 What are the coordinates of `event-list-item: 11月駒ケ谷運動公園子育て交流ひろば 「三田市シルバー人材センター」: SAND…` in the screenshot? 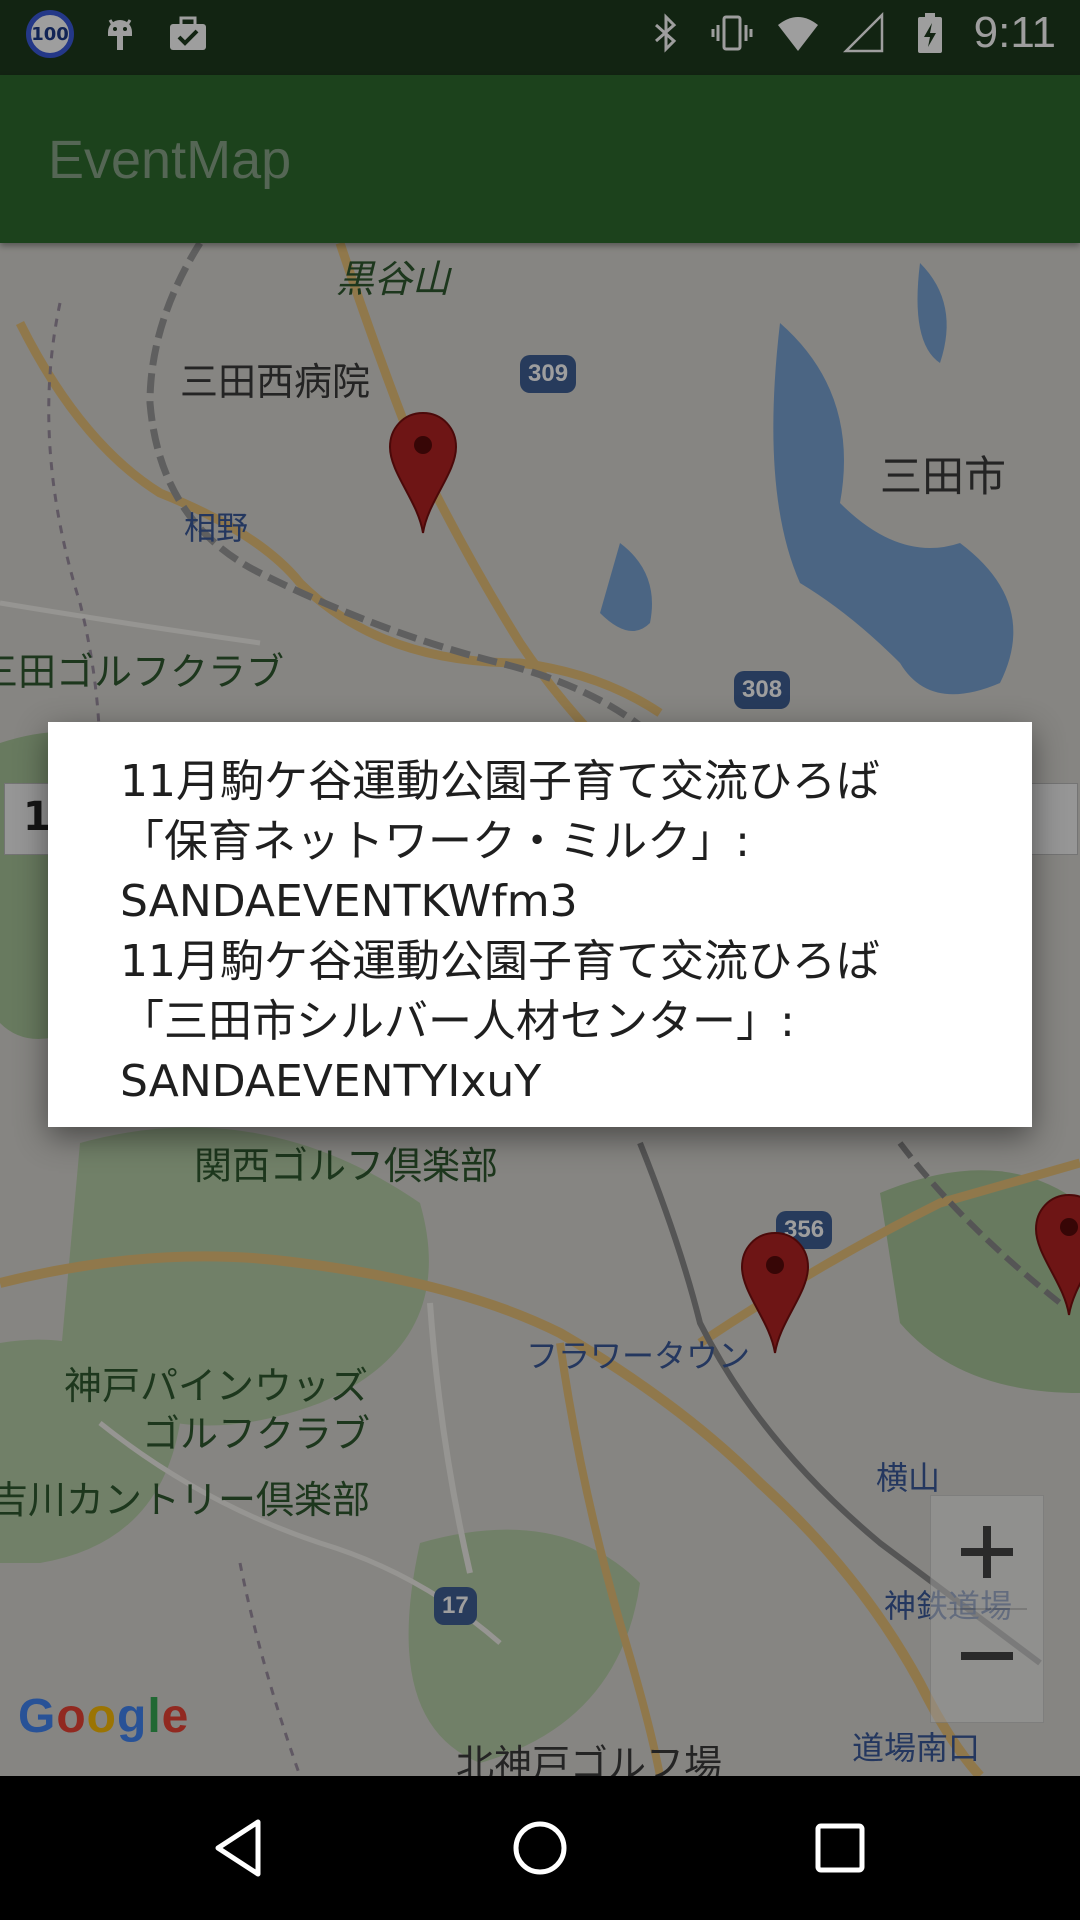 It's located at (556, 1022).